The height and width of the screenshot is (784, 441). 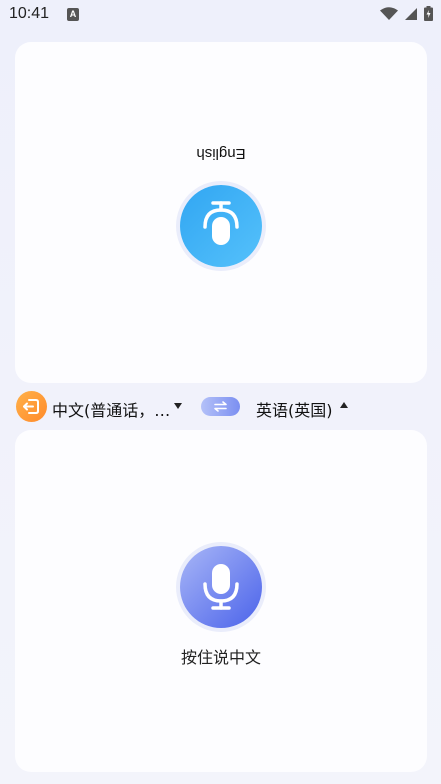 What do you see at coordinates (73, 14) in the screenshot?
I see `notification-icon: A` at bounding box center [73, 14].